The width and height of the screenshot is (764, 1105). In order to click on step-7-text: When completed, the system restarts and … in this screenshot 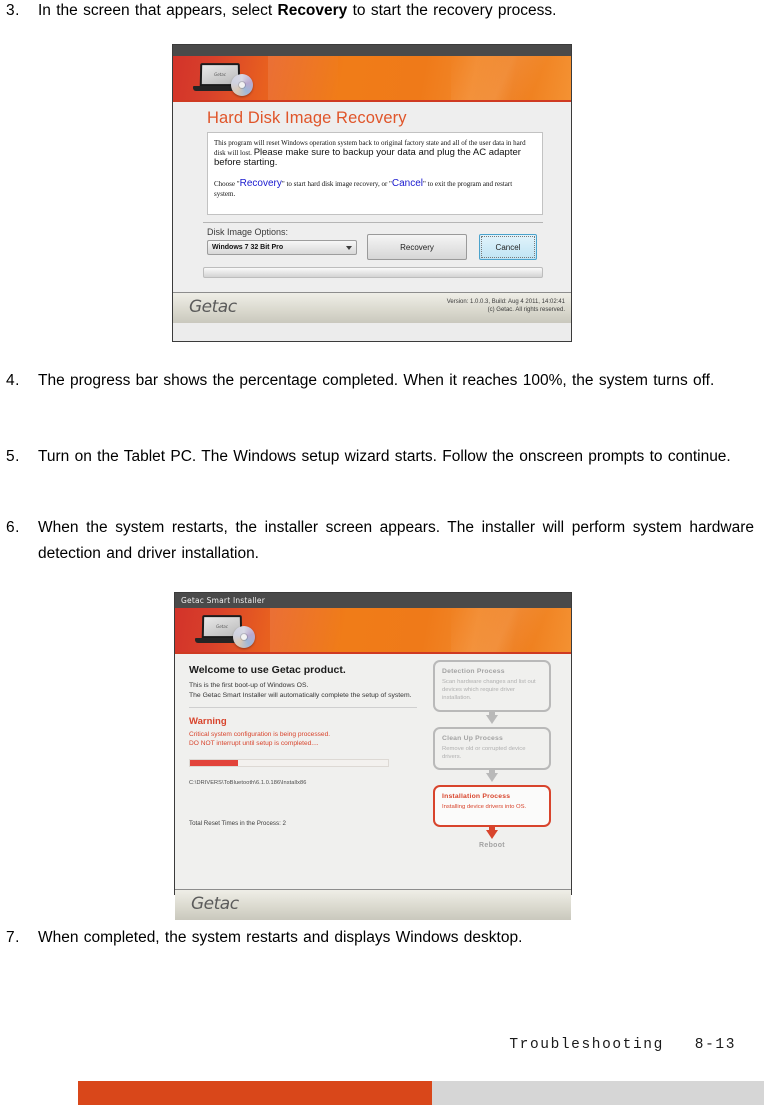, I will do `click(280, 937)`.